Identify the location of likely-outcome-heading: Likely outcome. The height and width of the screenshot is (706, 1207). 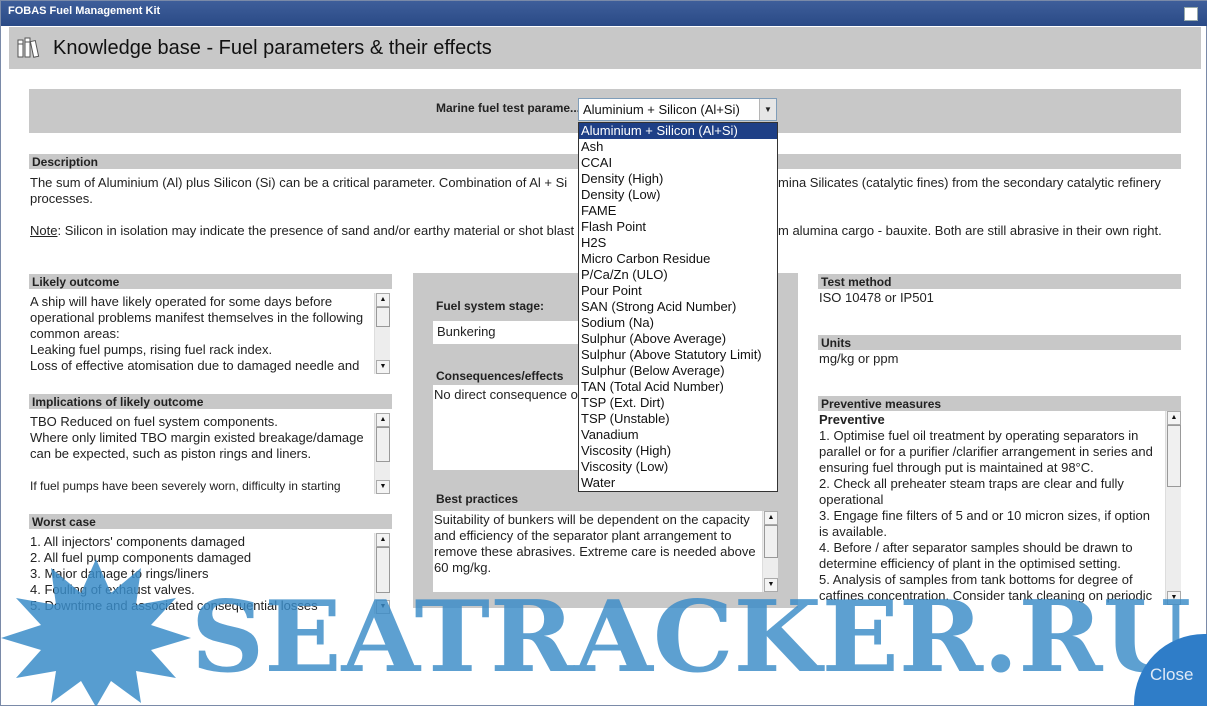
(210, 281).